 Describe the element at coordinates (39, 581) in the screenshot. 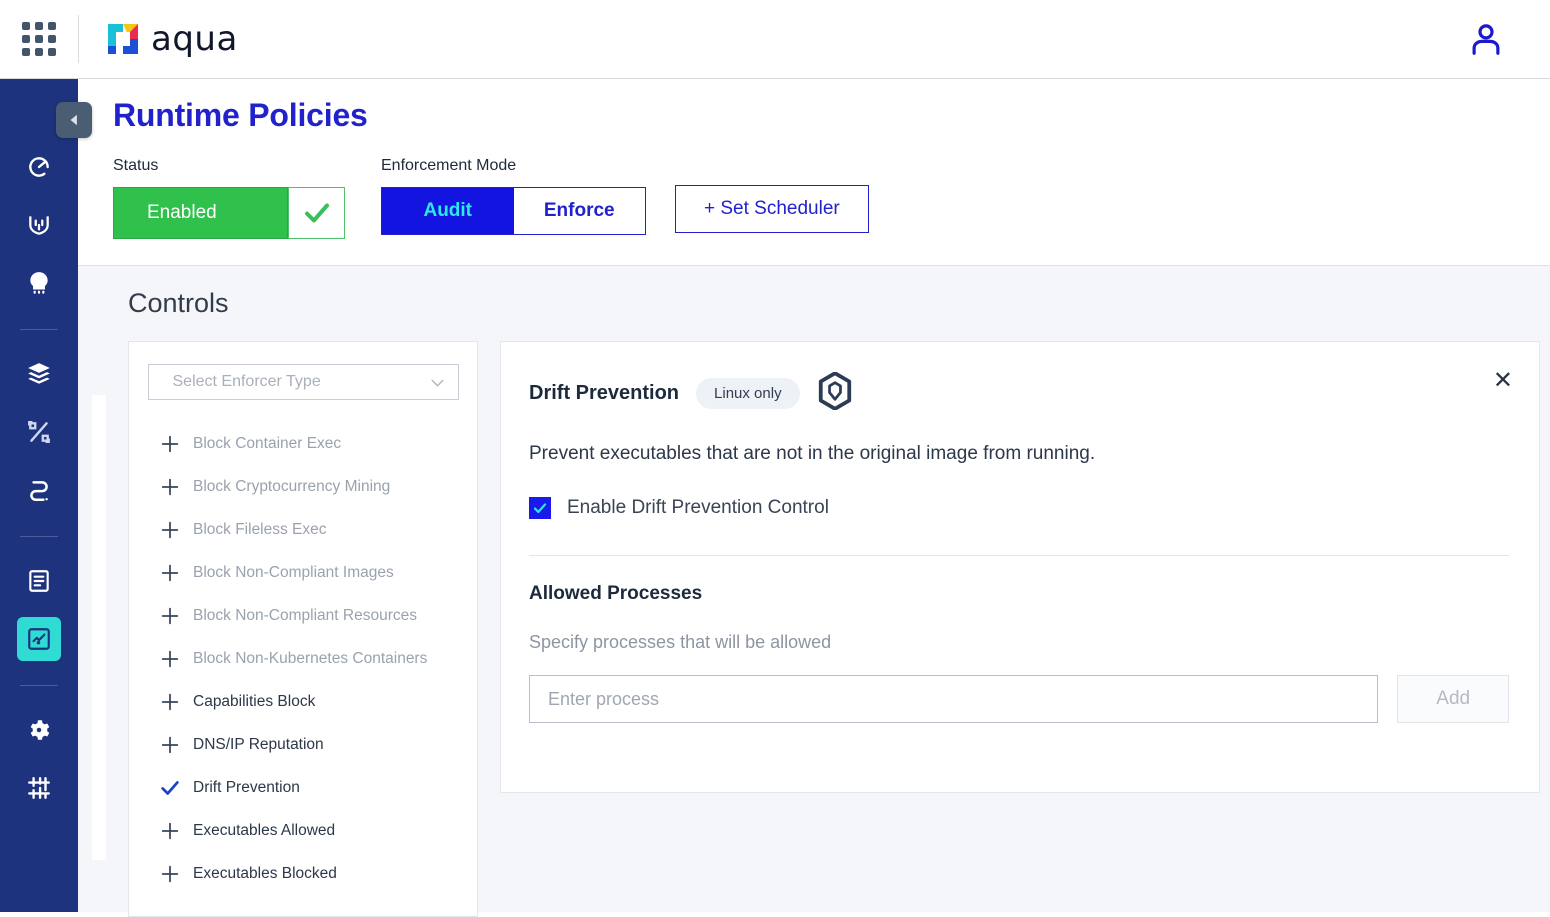

I see `sidebar-item-reports` at that location.